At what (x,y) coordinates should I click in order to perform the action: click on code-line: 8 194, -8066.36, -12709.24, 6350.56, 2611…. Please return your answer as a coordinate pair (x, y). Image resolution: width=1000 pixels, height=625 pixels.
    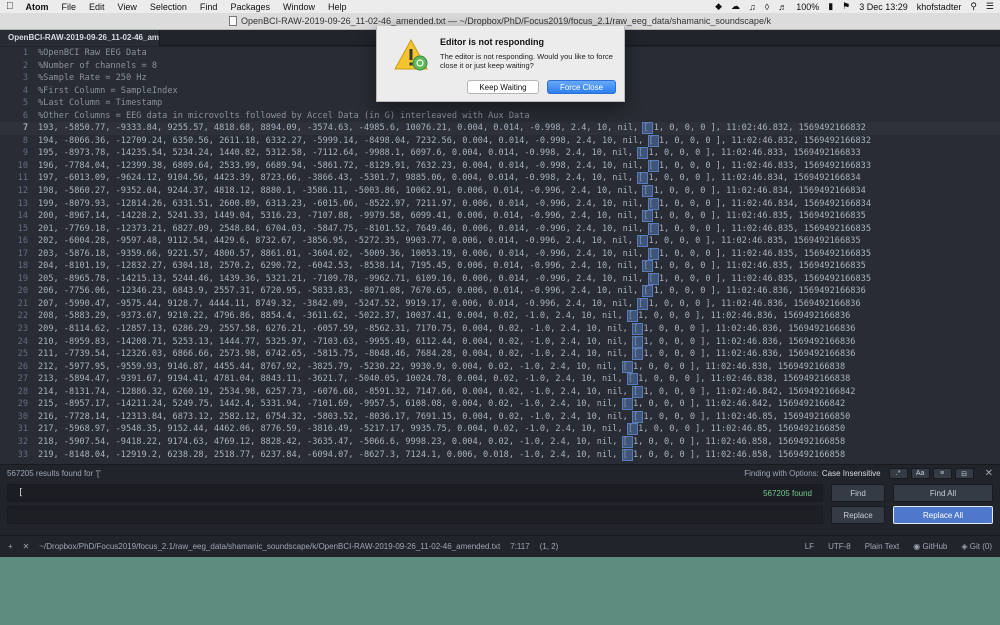
    Looking at the image, I should click on (500, 141).